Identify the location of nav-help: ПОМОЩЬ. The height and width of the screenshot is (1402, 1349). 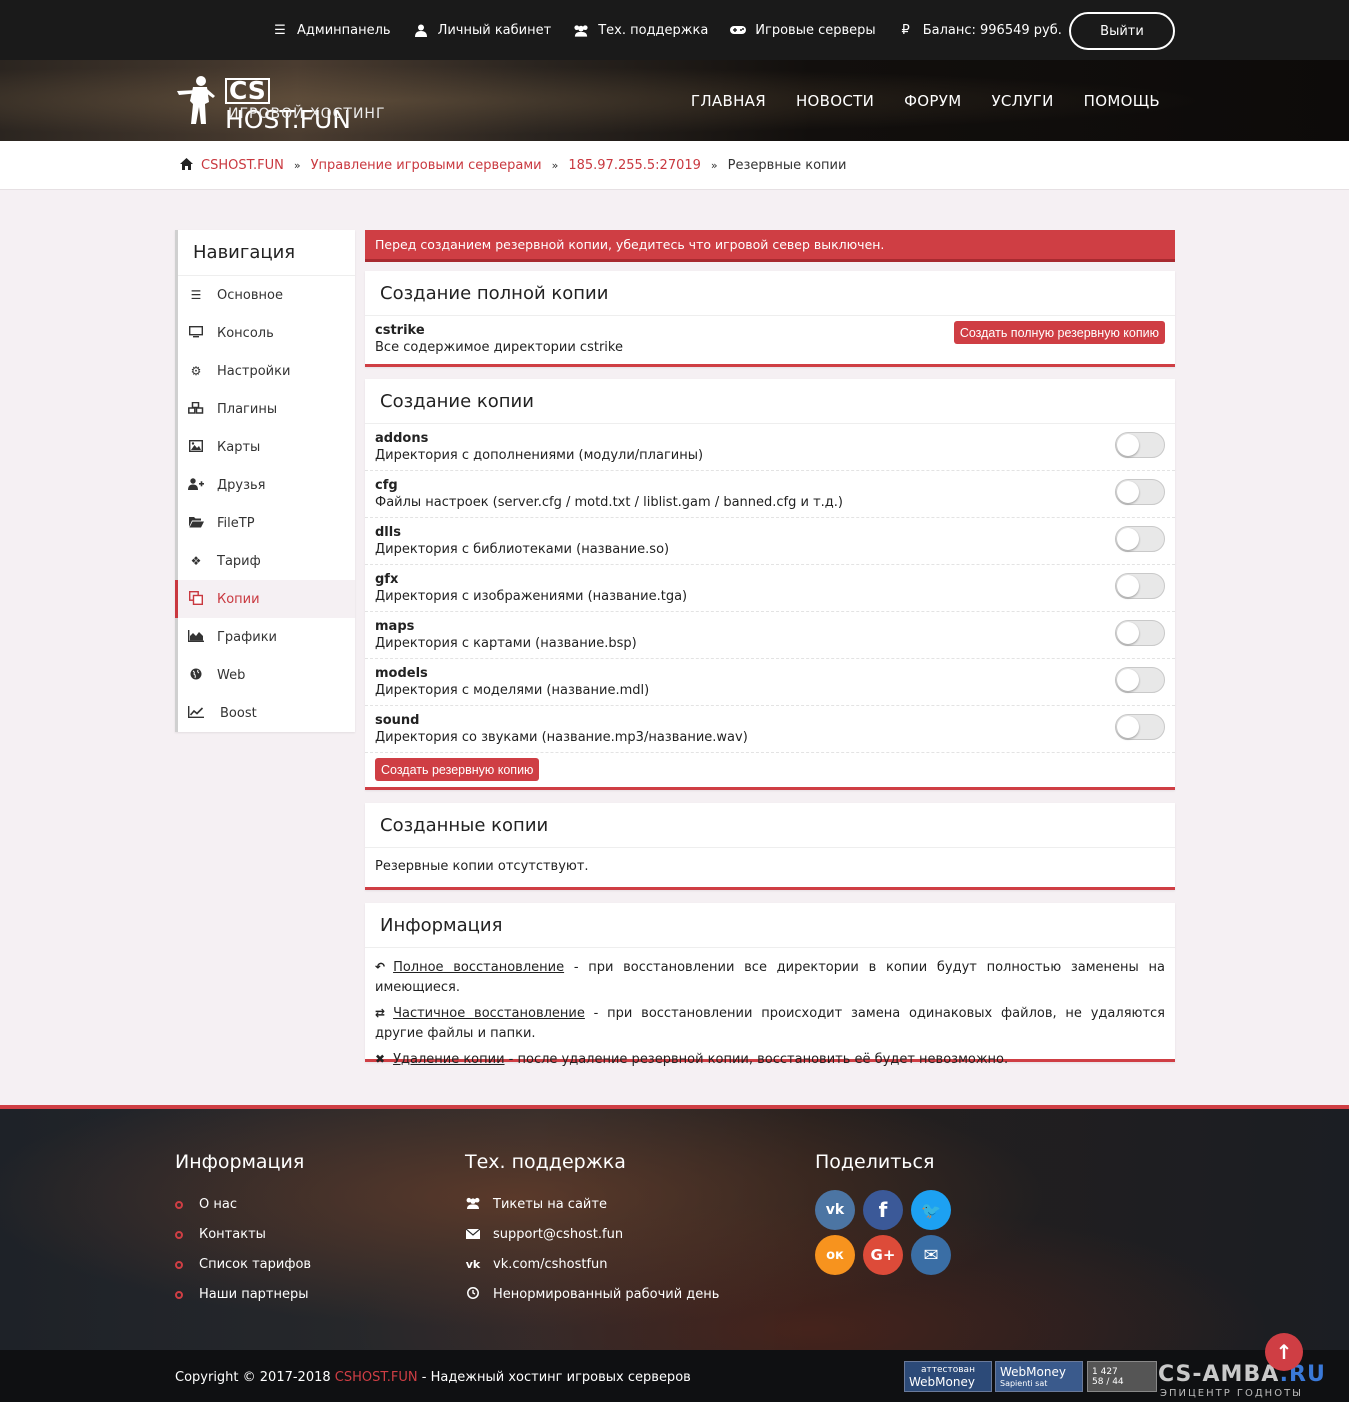
(1122, 101).